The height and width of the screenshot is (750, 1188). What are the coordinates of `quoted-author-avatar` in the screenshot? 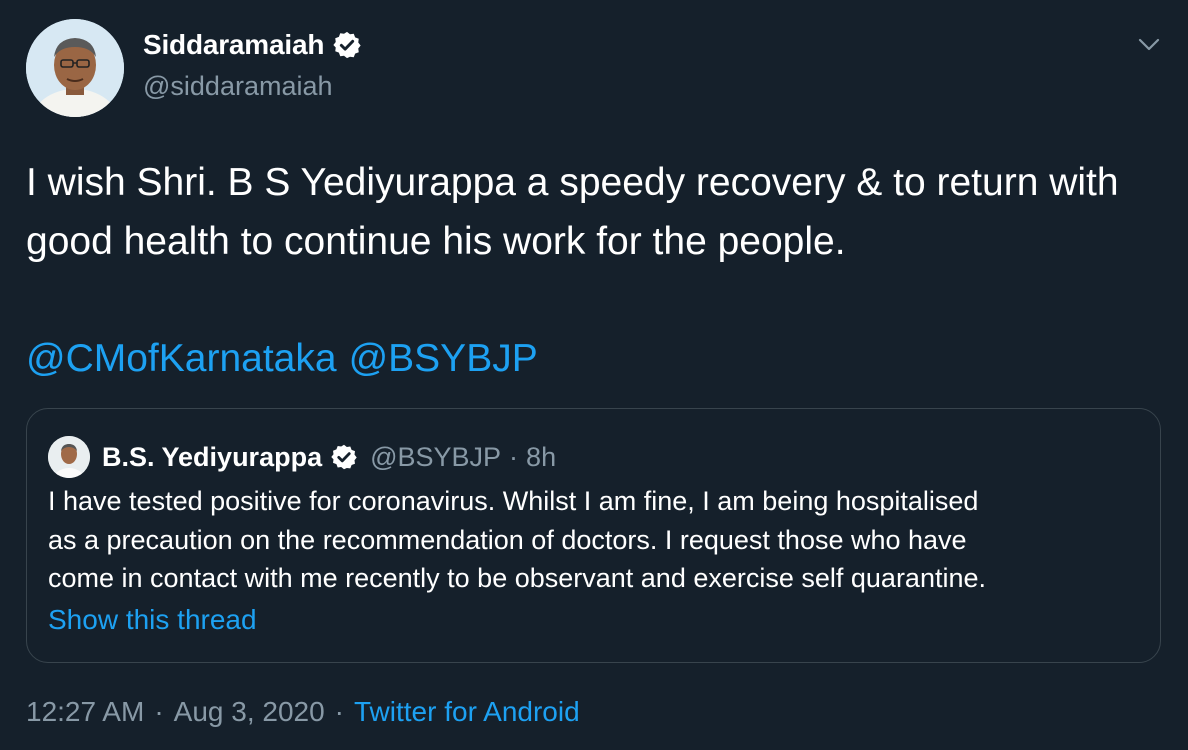 It's located at (69, 457).